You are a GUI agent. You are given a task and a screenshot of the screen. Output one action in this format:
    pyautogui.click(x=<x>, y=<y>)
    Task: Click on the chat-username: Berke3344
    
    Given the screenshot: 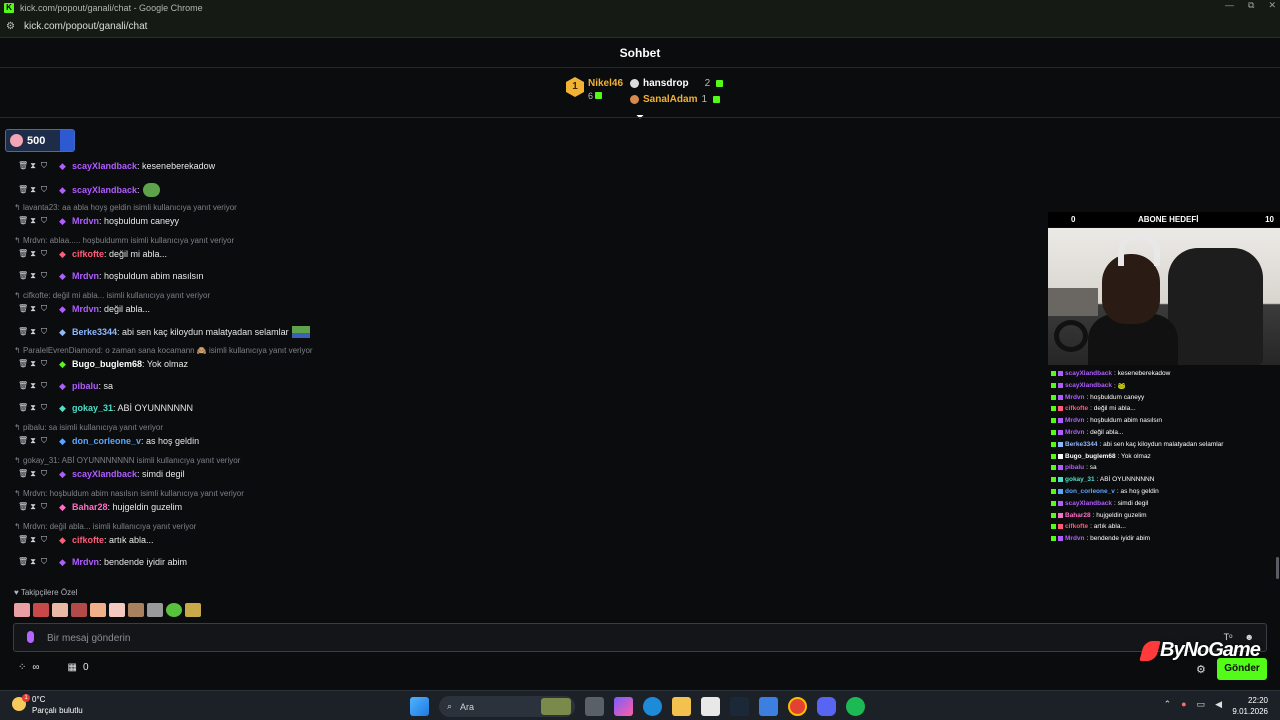 What is the action you would take?
    pyautogui.click(x=94, y=332)
    